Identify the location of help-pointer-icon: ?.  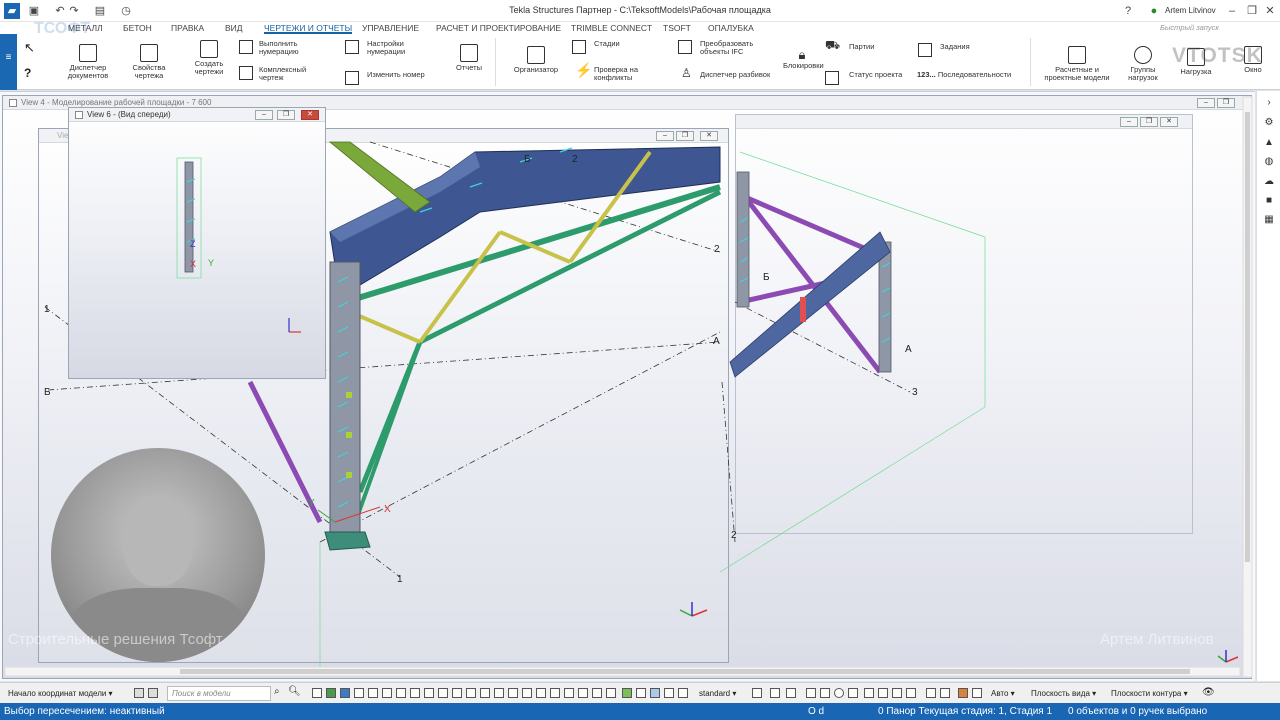
(27, 73).